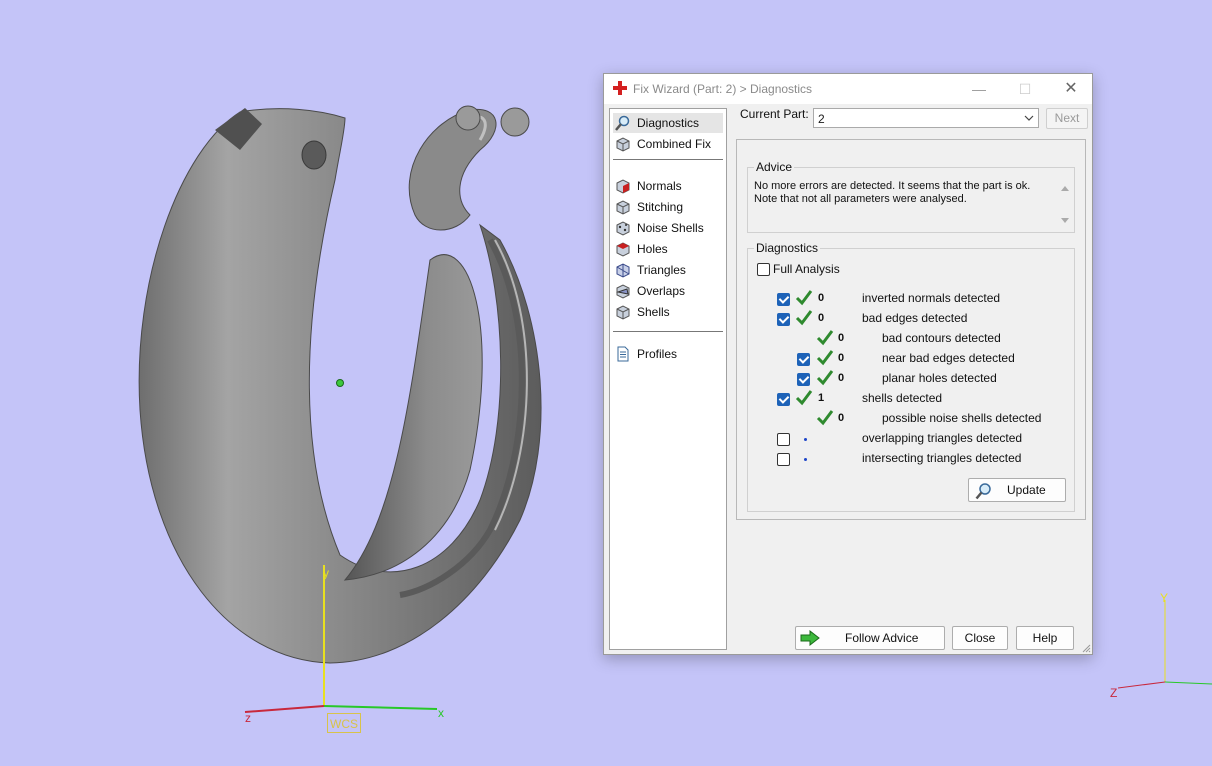 This screenshot has width=1212, height=766. Describe the element at coordinates (1045, 638) in the screenshot. I see `help-button: Help` at that location.